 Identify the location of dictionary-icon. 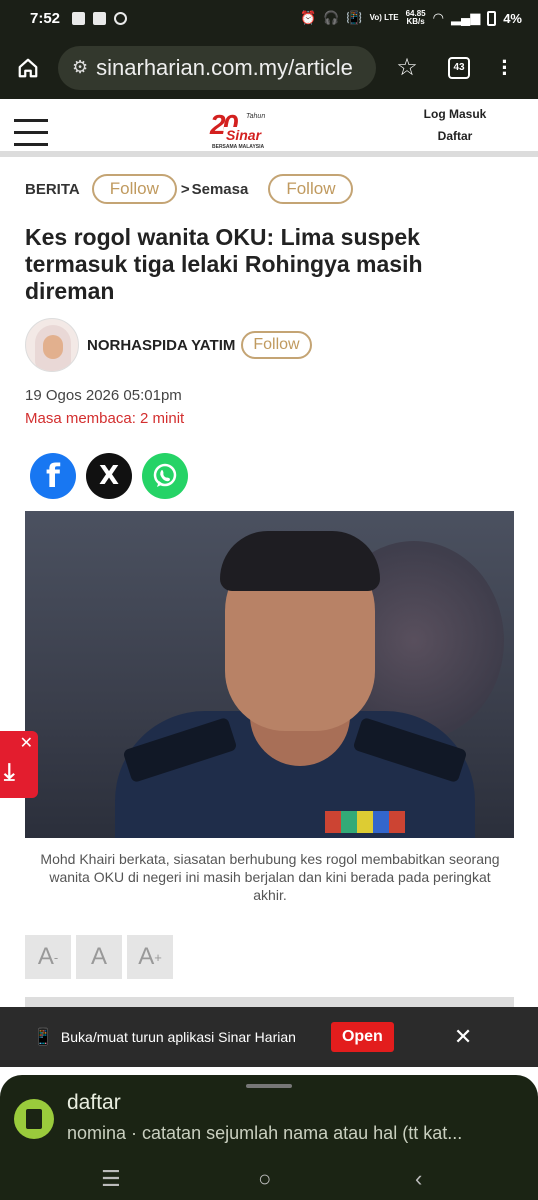
(34, 1119).